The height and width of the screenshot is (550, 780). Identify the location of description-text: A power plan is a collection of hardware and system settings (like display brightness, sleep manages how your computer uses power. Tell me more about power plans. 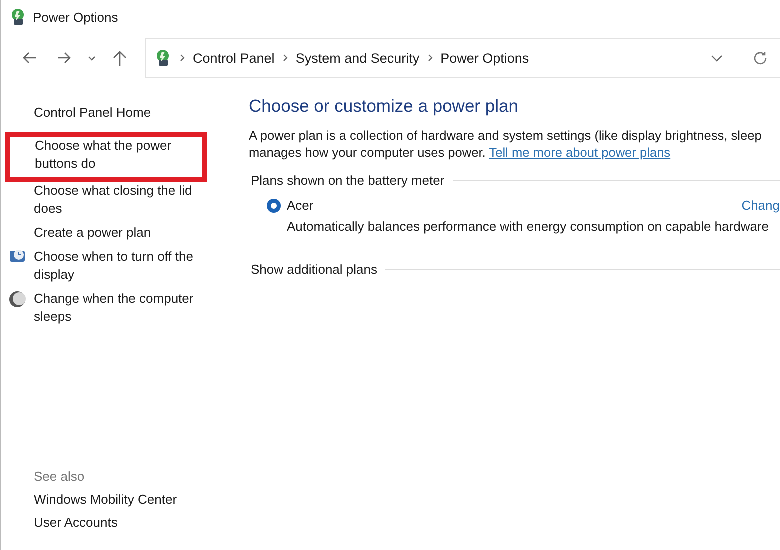
(506, 144).